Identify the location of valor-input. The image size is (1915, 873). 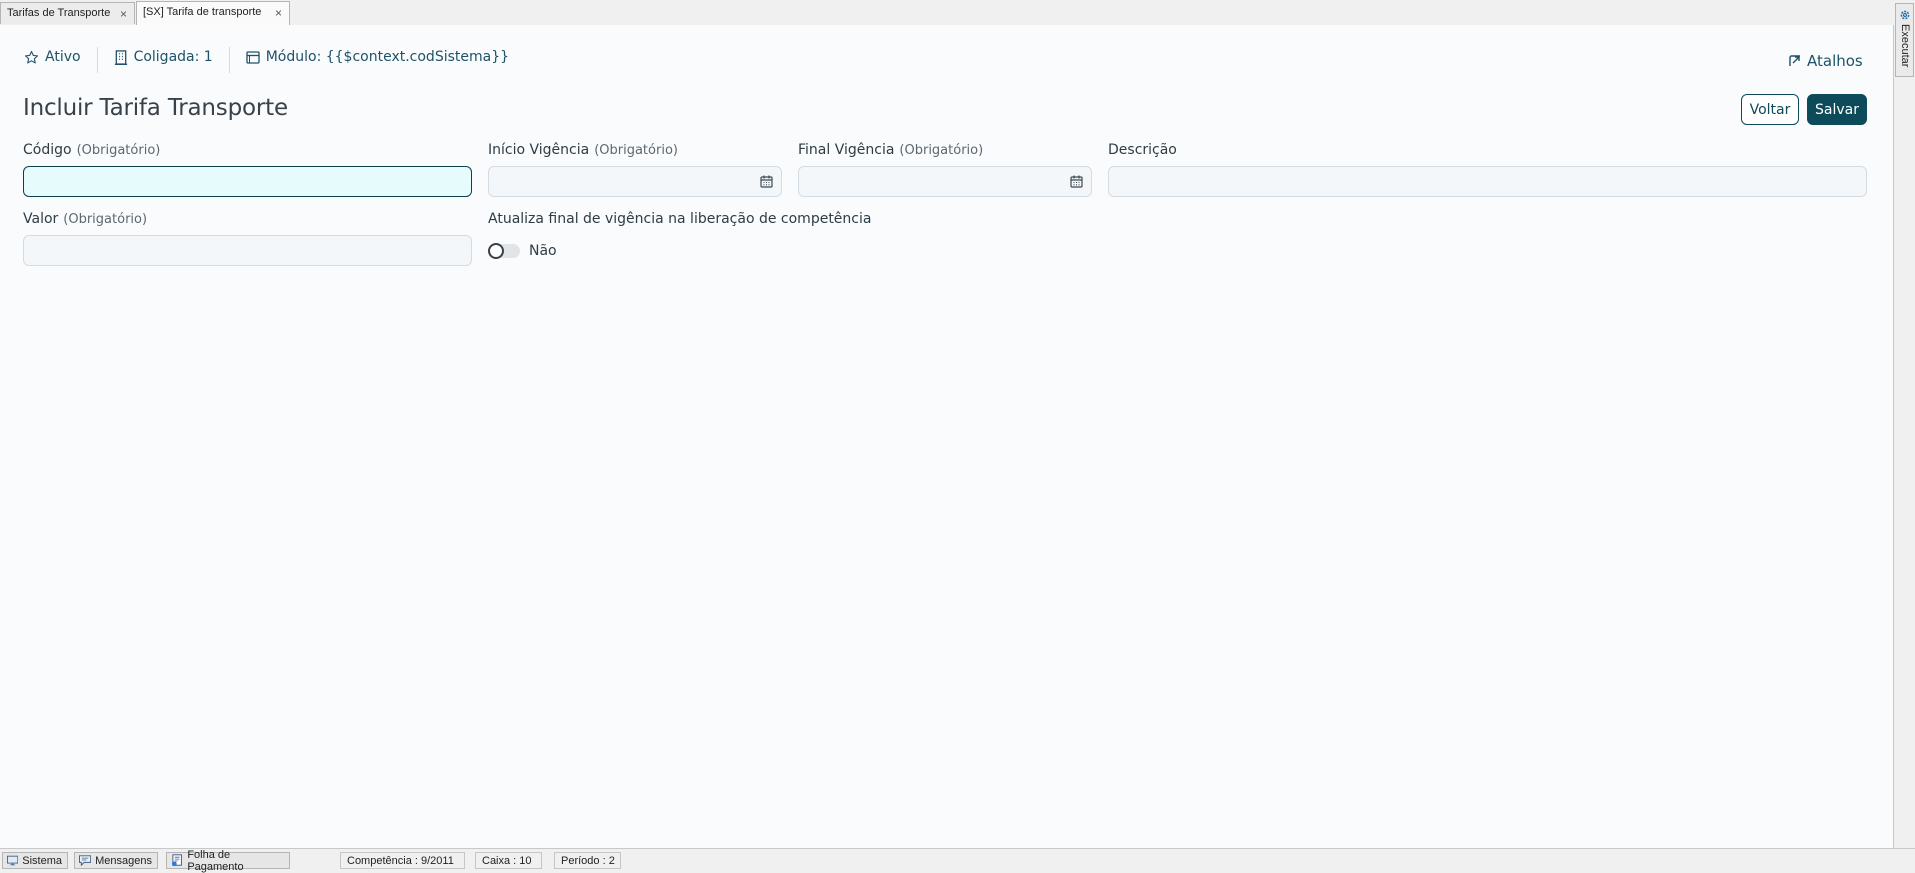
(247, 250).